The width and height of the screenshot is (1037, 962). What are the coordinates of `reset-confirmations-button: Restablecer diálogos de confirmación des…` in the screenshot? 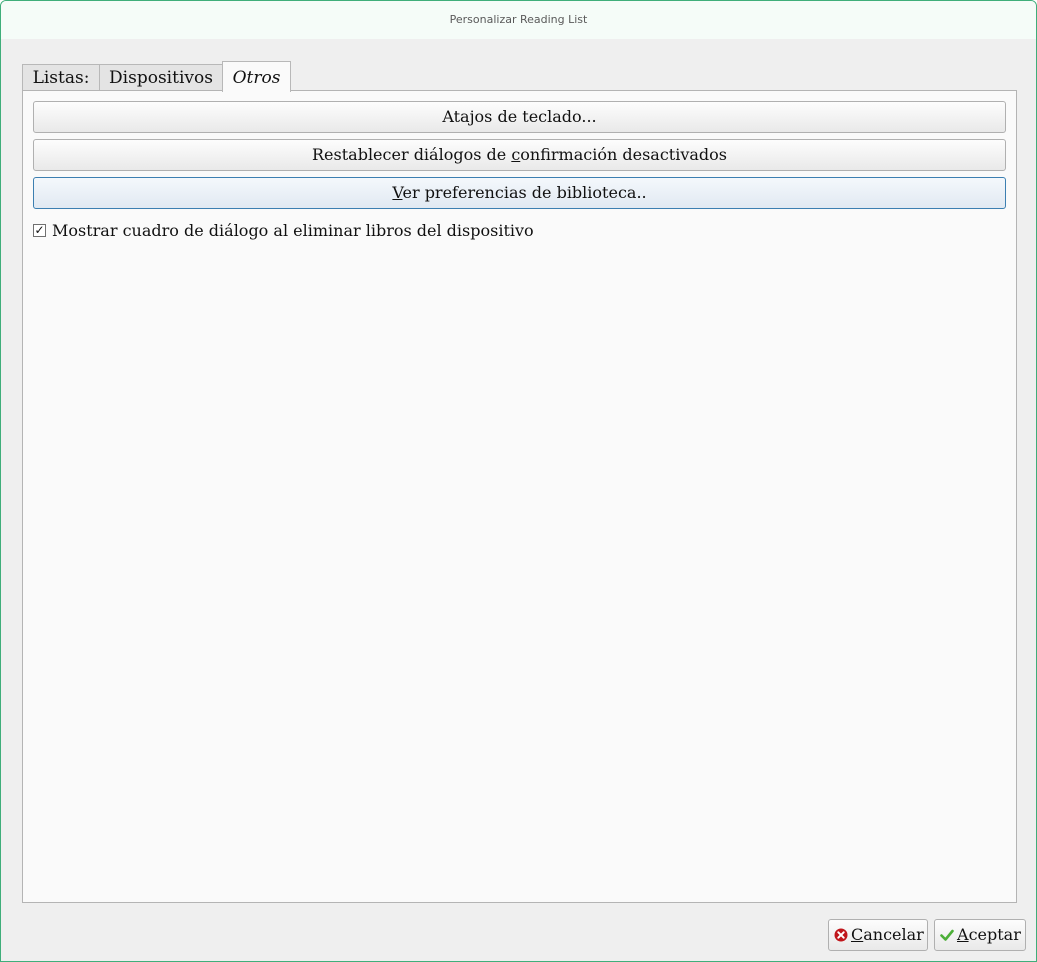 It's located at (519, 155).